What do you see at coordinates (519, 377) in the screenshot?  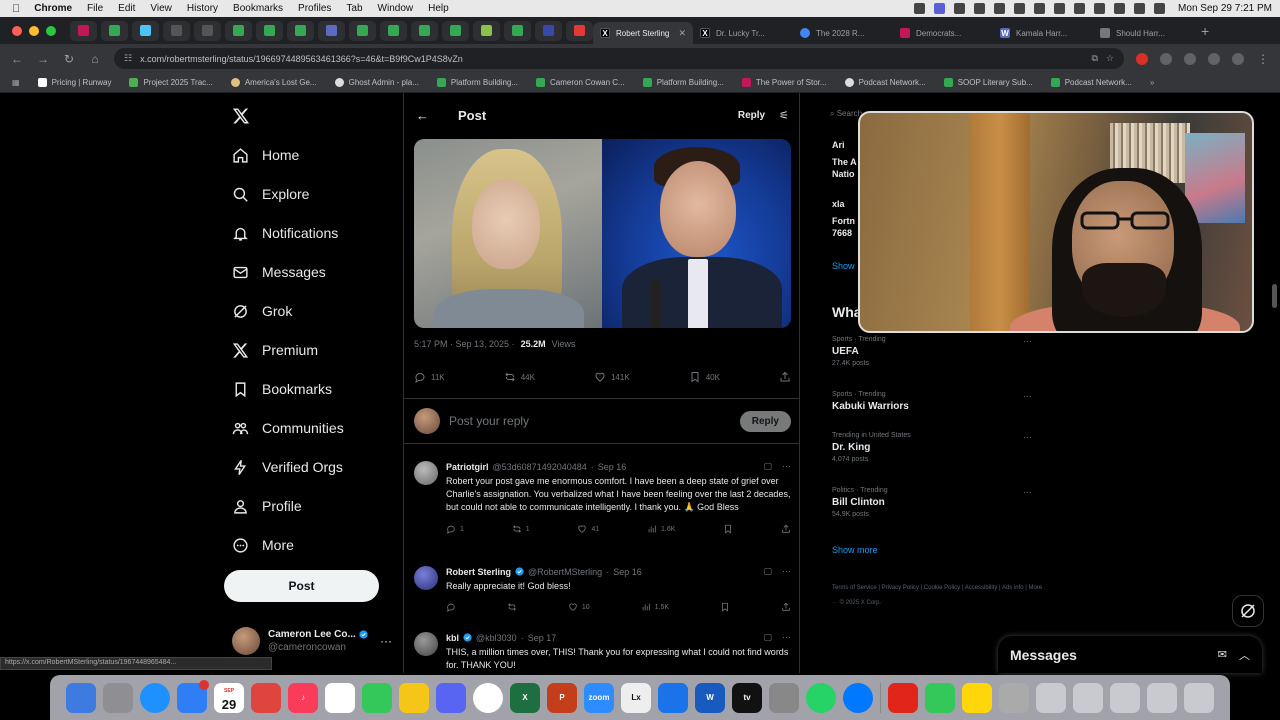 I see `repost-action: 44K` at bounding box center [519, 377].